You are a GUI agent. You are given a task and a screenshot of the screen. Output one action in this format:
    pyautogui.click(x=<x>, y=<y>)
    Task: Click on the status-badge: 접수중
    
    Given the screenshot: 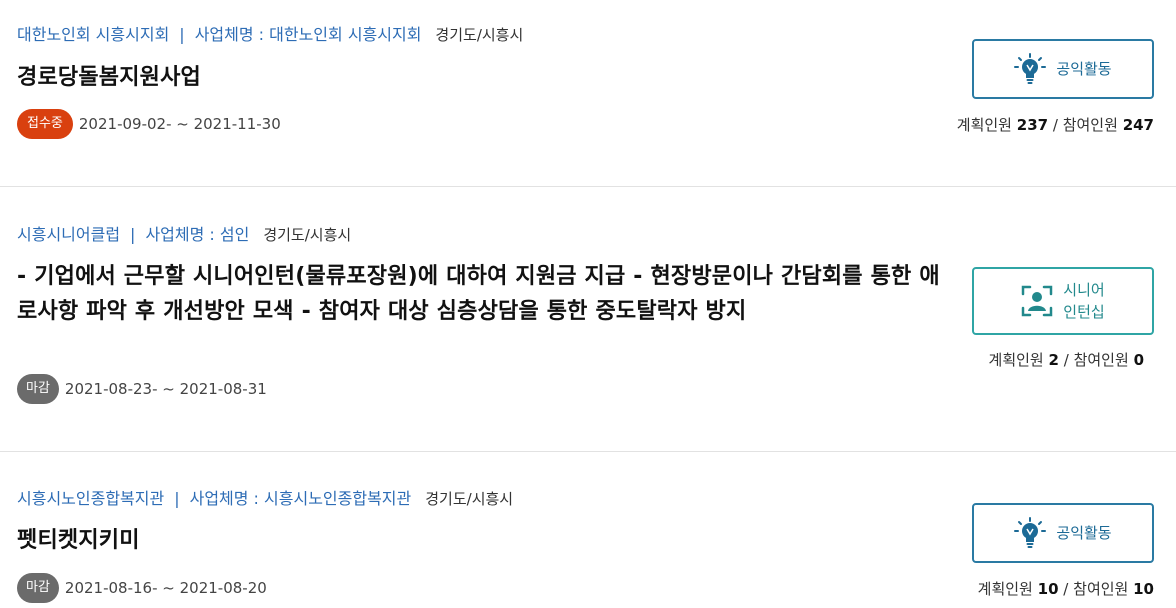 What is the action you would take?
    pyautogui.click(x=45, y=124)
    